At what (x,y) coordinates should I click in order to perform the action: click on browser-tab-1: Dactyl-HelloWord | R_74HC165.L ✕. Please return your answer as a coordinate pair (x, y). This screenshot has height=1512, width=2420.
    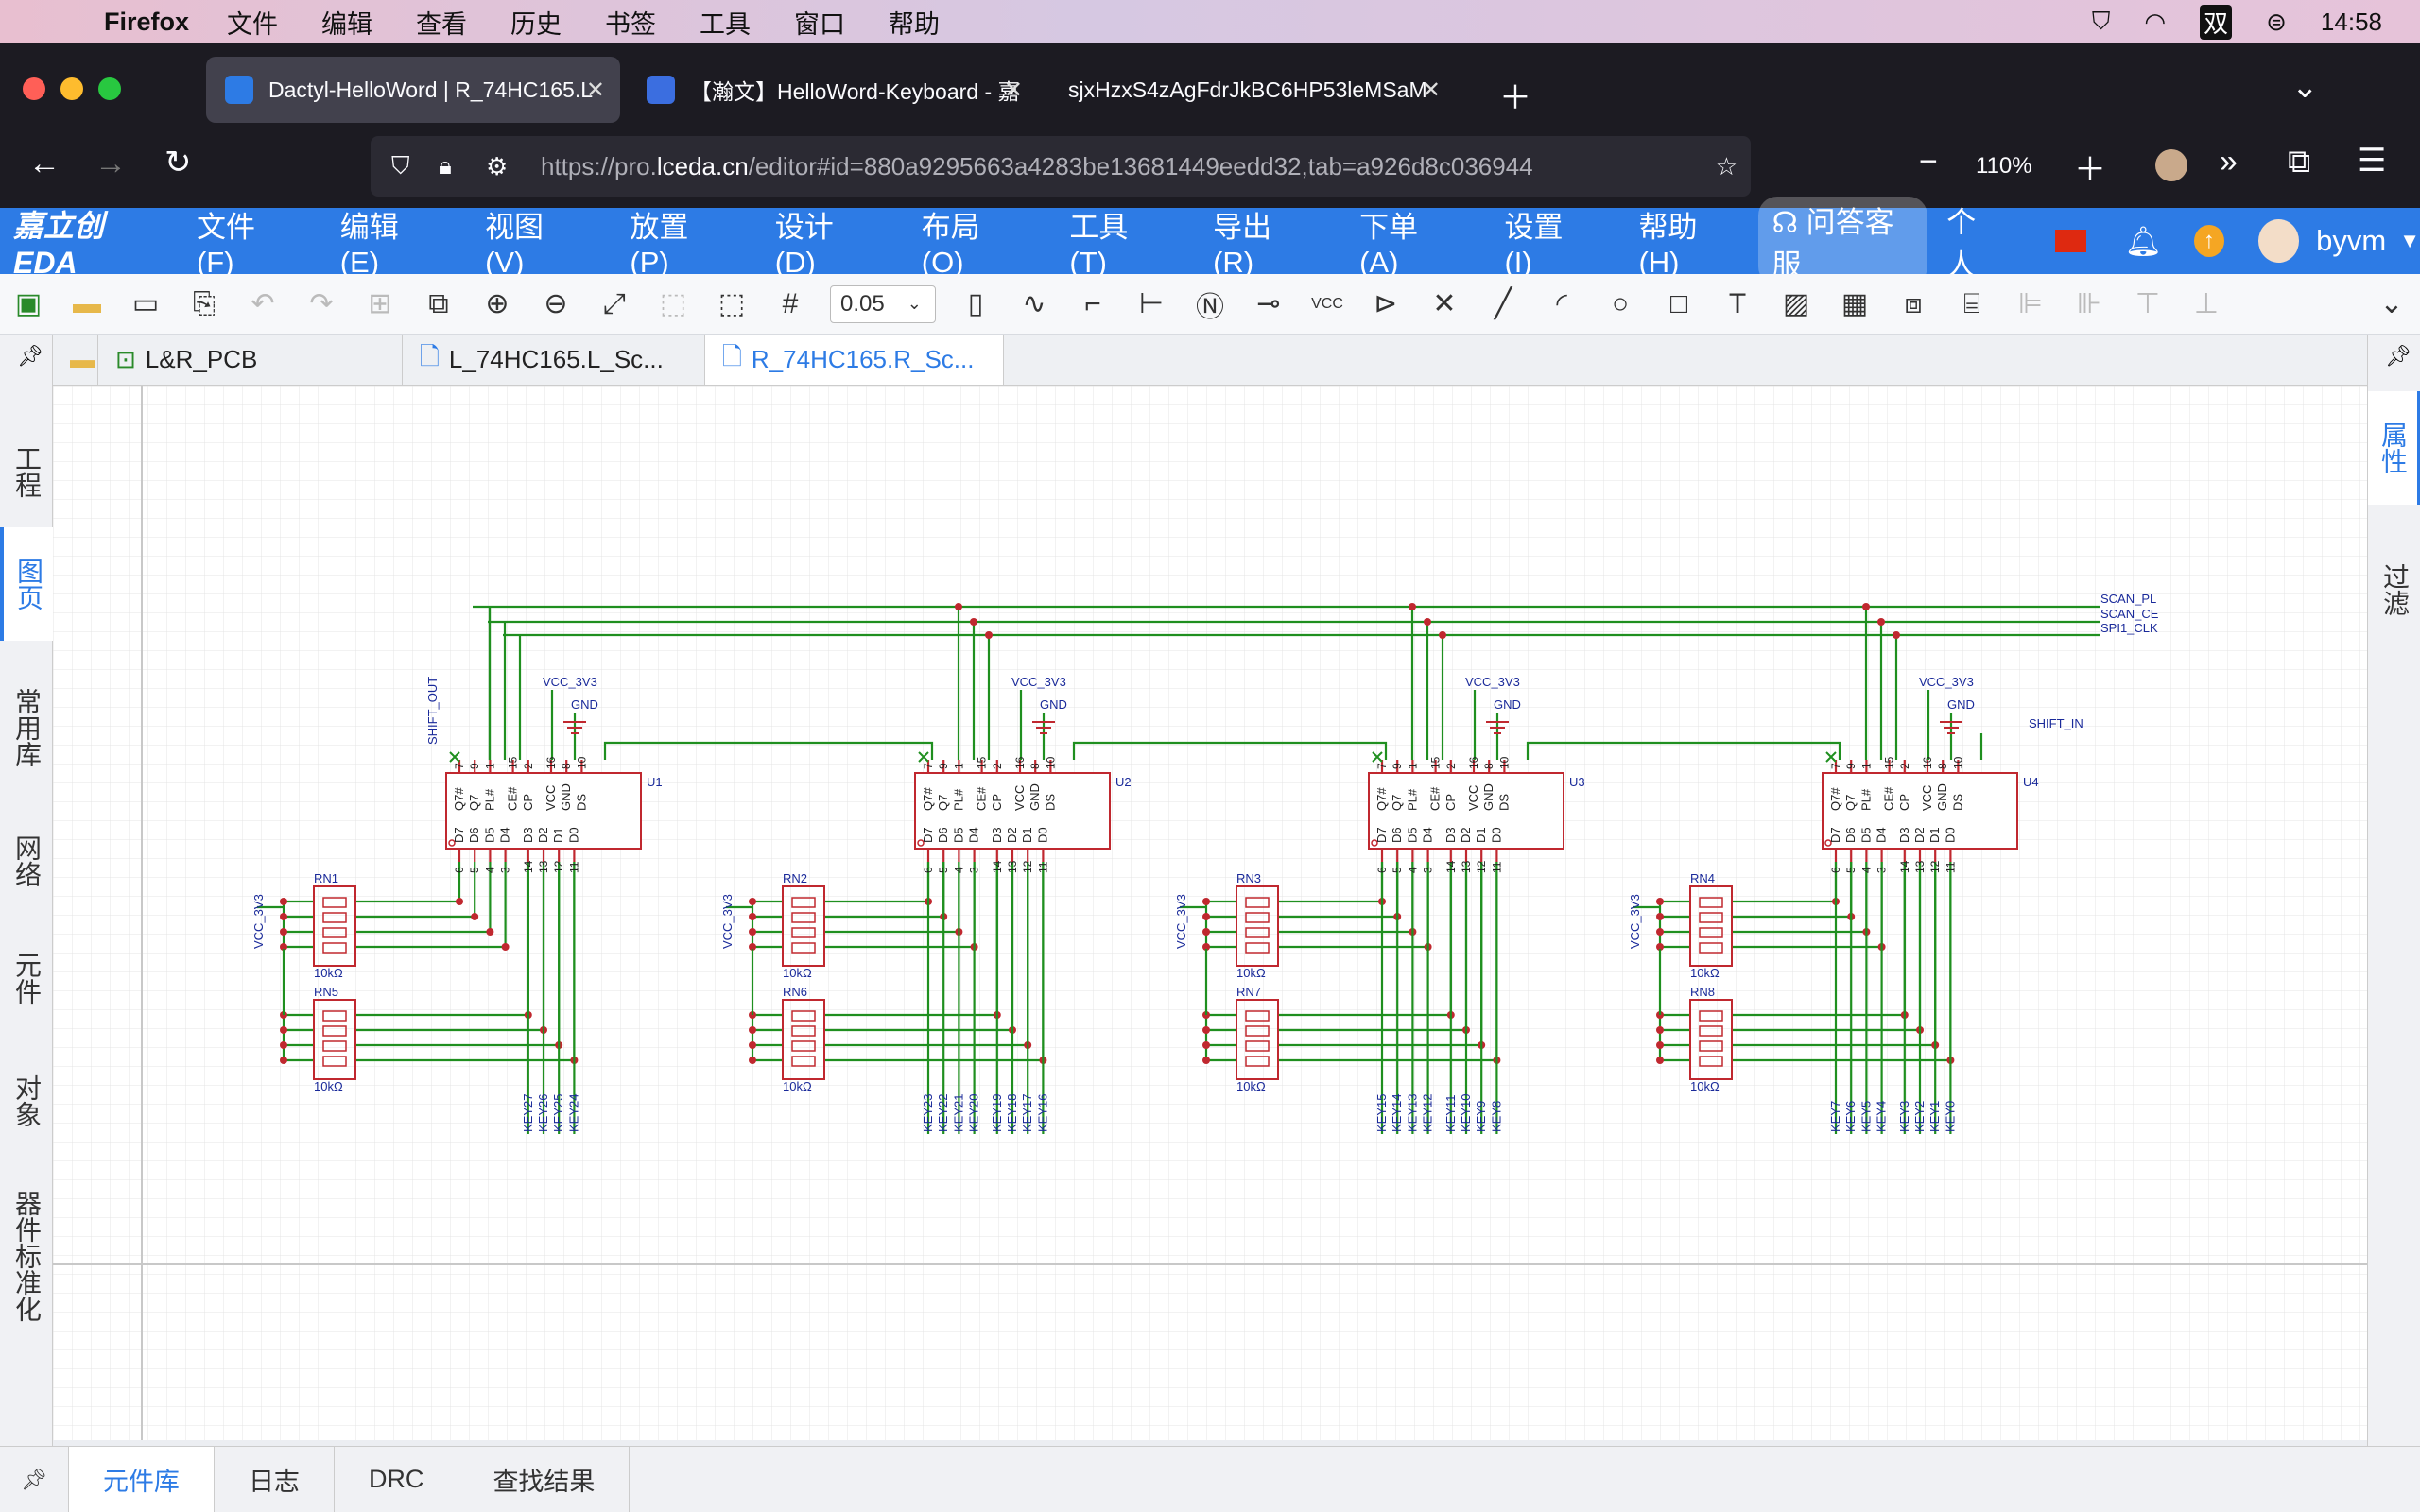
    Looking at the image, I should click on (413, 90).